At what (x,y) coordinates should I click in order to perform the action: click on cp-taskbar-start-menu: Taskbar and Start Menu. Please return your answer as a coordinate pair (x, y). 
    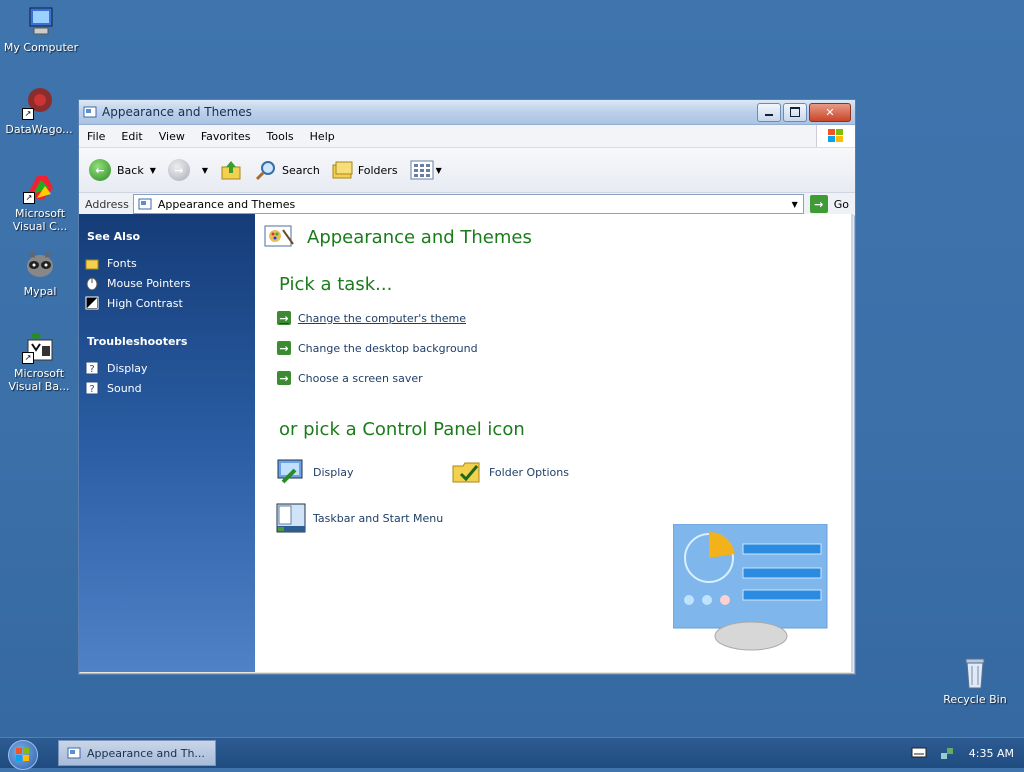
    Looking at the image, I should click on (359, 518).